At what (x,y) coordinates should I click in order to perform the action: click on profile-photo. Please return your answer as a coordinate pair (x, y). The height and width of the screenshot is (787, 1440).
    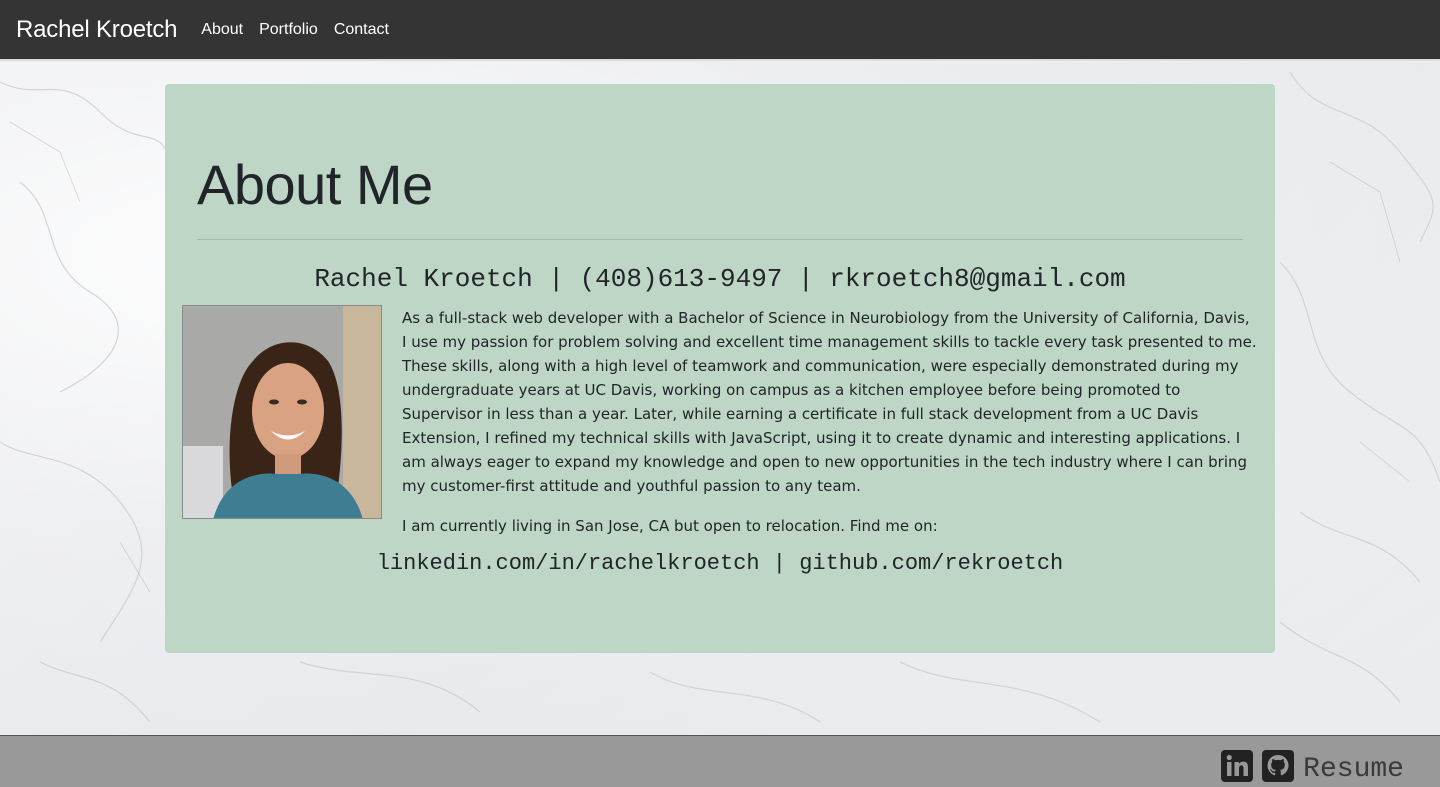
    Looking at the image, I should click on (282, 412).